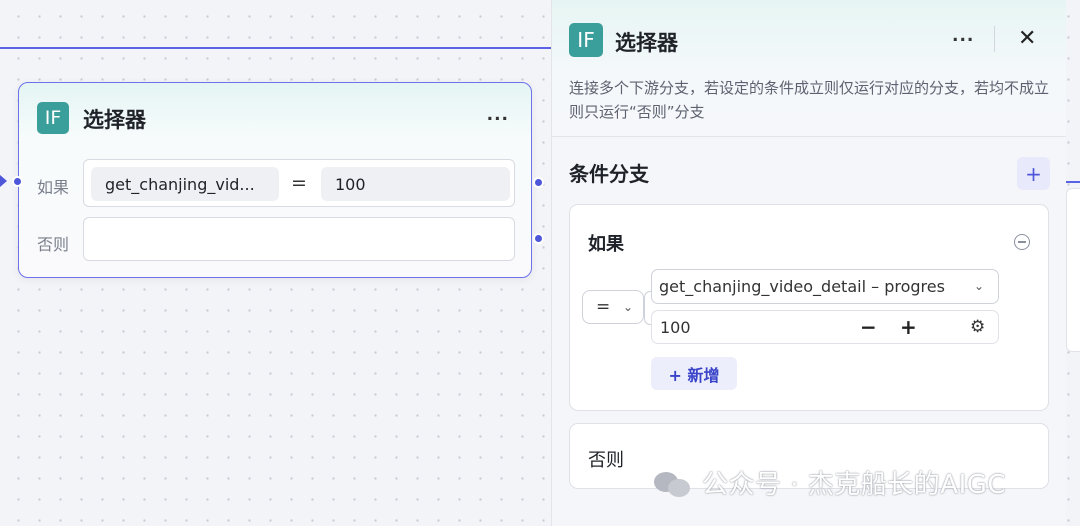 The image size is (1080, 526). What do you see at coordinates (415, 184) in the screenshot?
I see `condition-value-chip: 100` at bounding box center [415, 184].